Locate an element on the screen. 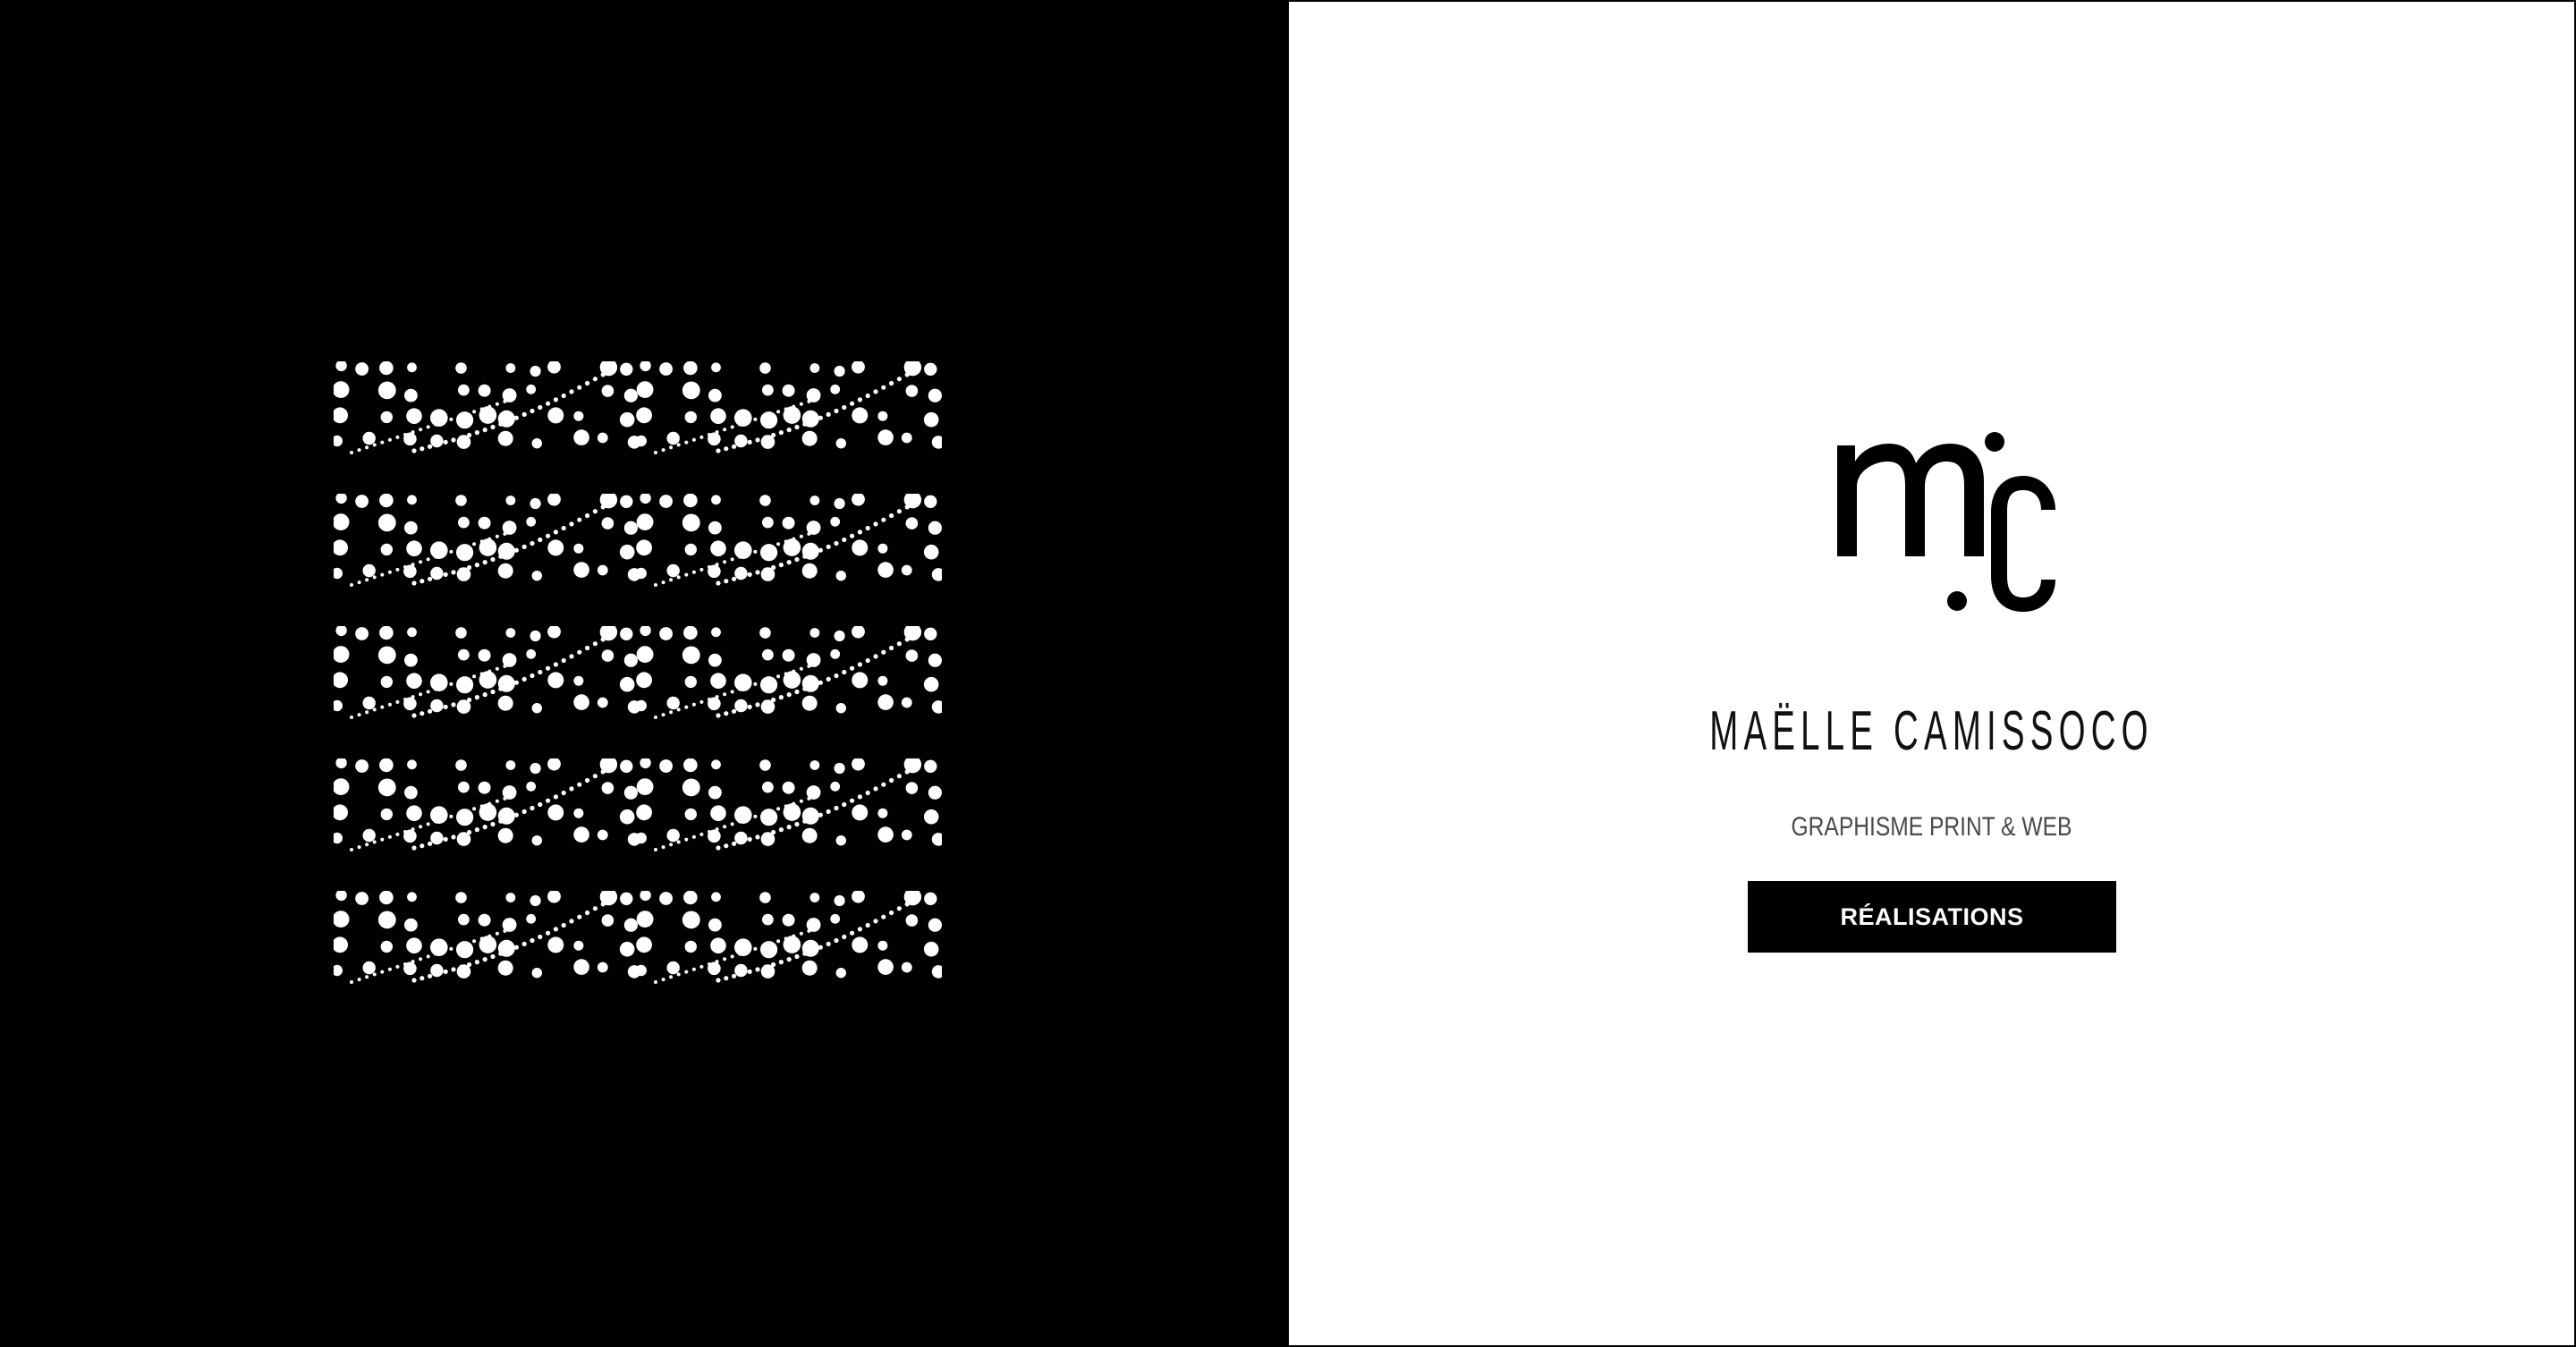 The image size is (2576, 1347). brand-name: MAËLLE CAMISSOCO is located at coordinates (1931, 731).